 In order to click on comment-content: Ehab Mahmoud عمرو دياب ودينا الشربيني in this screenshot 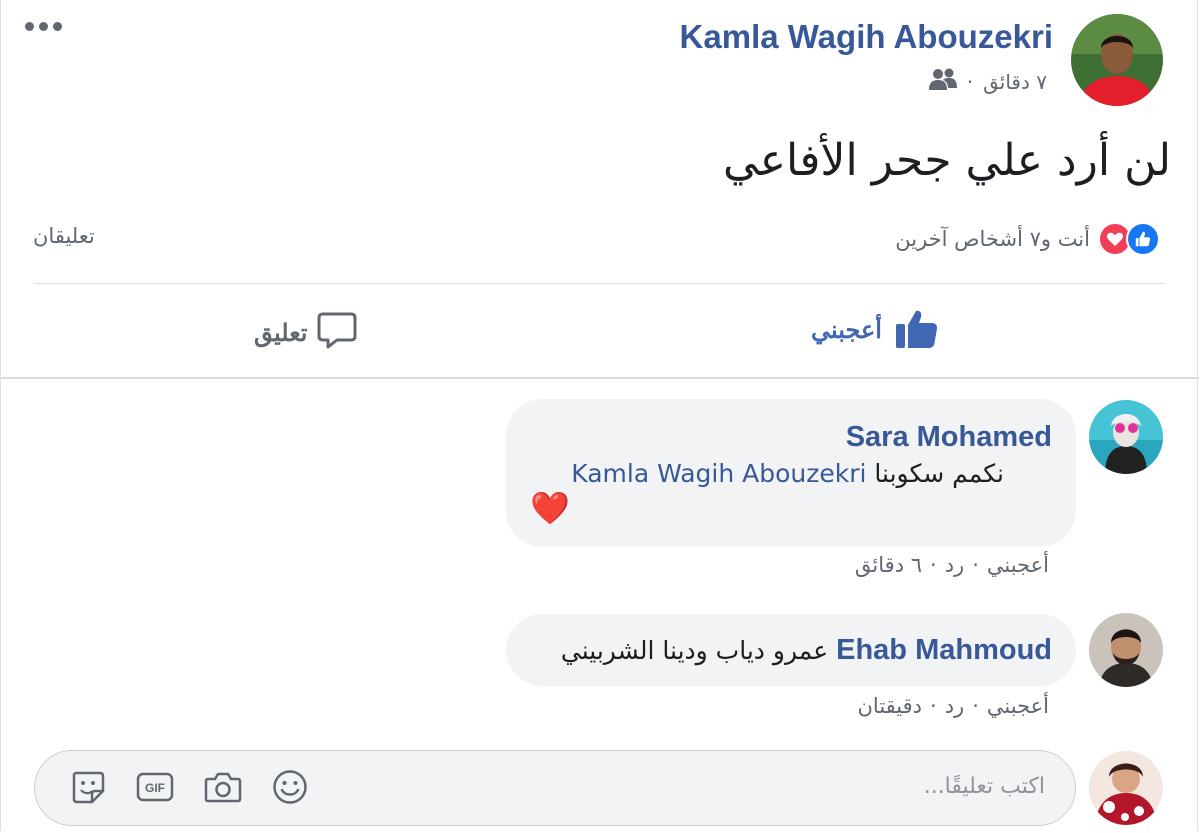, I will do `click(806, 650)`.